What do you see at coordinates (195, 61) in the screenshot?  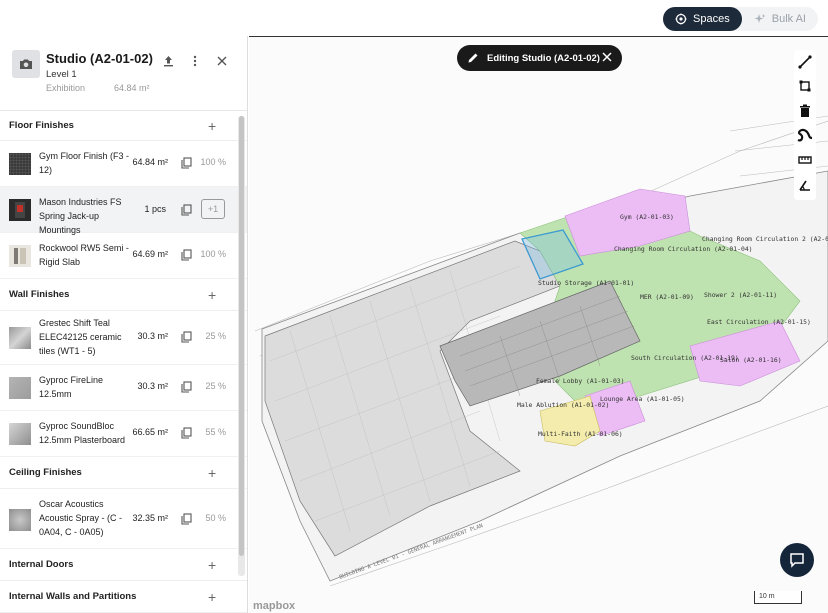 I see `more-options-button` at bounding box center [195, 61].